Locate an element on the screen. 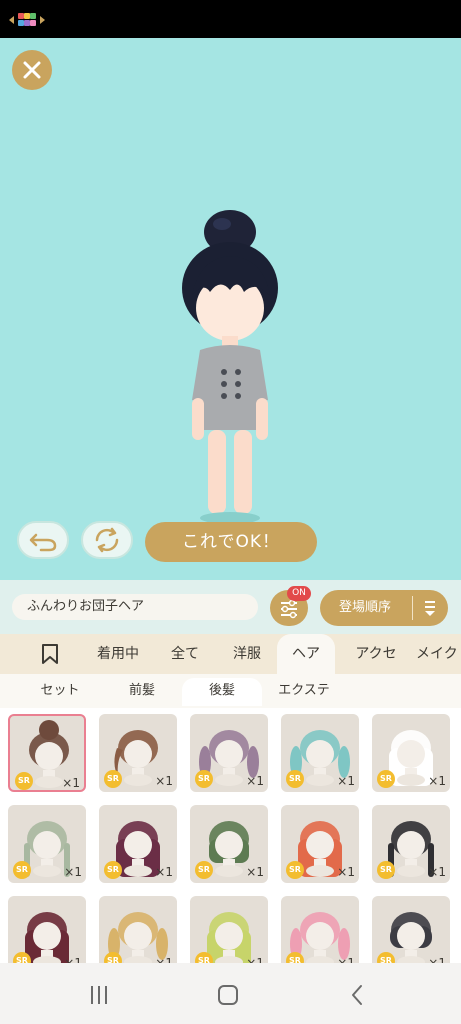 The height and width of the screenshot is (1024, 461). sort-divider is located at coordinates (412, 608).